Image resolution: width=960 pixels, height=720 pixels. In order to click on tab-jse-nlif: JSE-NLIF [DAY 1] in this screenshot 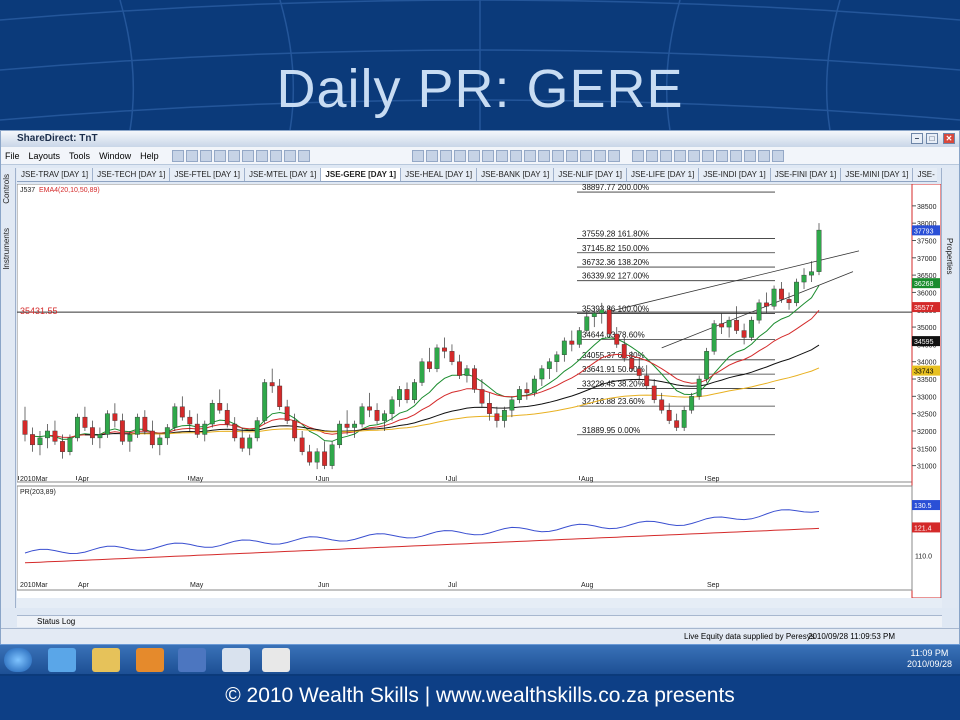, I will do `click(591, 174)`.